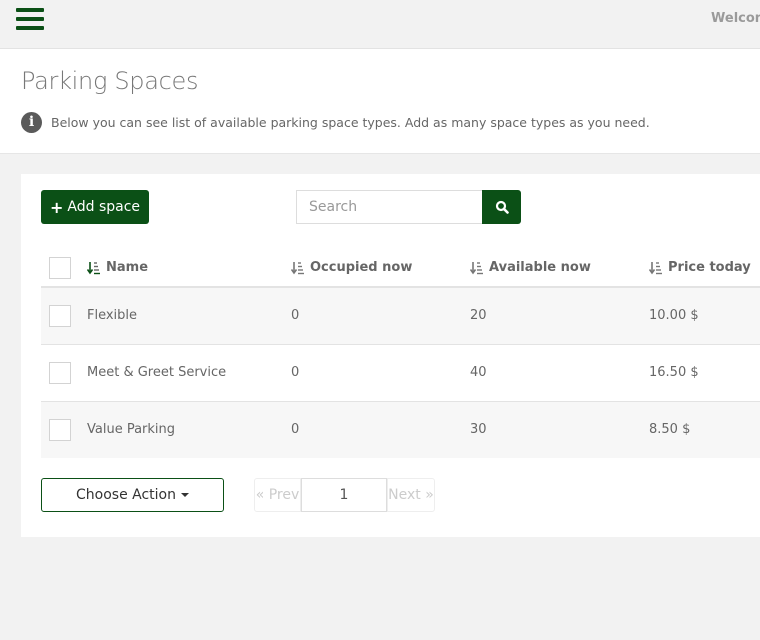 The width and height of the screenshot is (760, 640). What do you see at coordinates (131, 429) in the screenshot?
I see `cell-name: Value Parking` at bounding box center [131, 429].